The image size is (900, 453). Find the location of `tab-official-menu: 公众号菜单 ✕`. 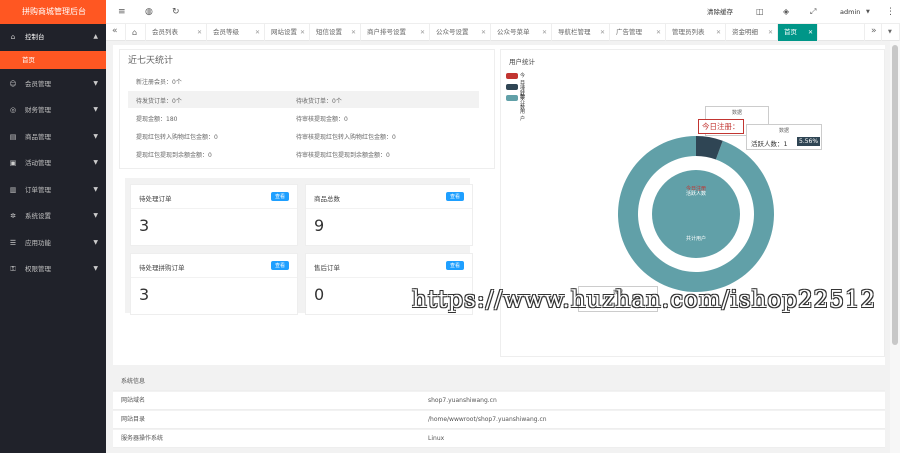

tab-official-menu: 公众号菜单 ✕ is located at coordinates (521, 32).